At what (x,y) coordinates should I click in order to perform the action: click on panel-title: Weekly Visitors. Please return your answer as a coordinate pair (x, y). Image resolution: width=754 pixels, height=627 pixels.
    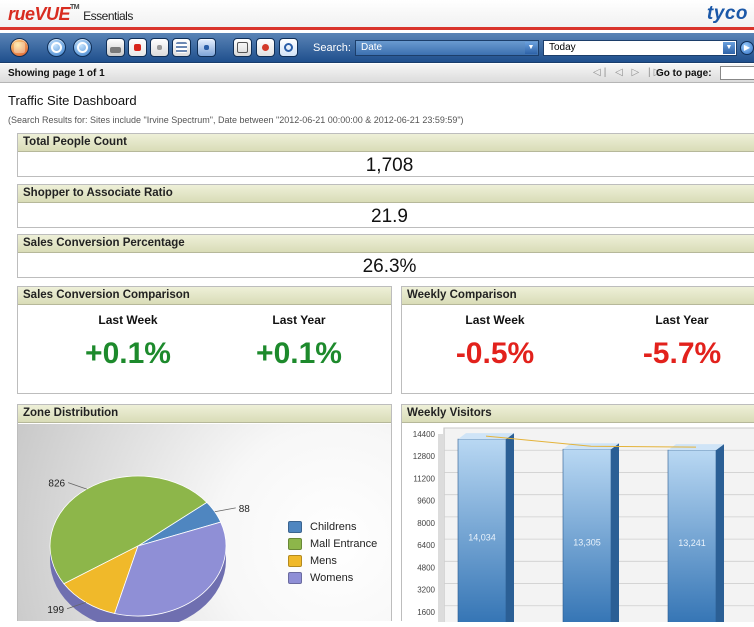
    Looking at the image, I should click on (578, 414).